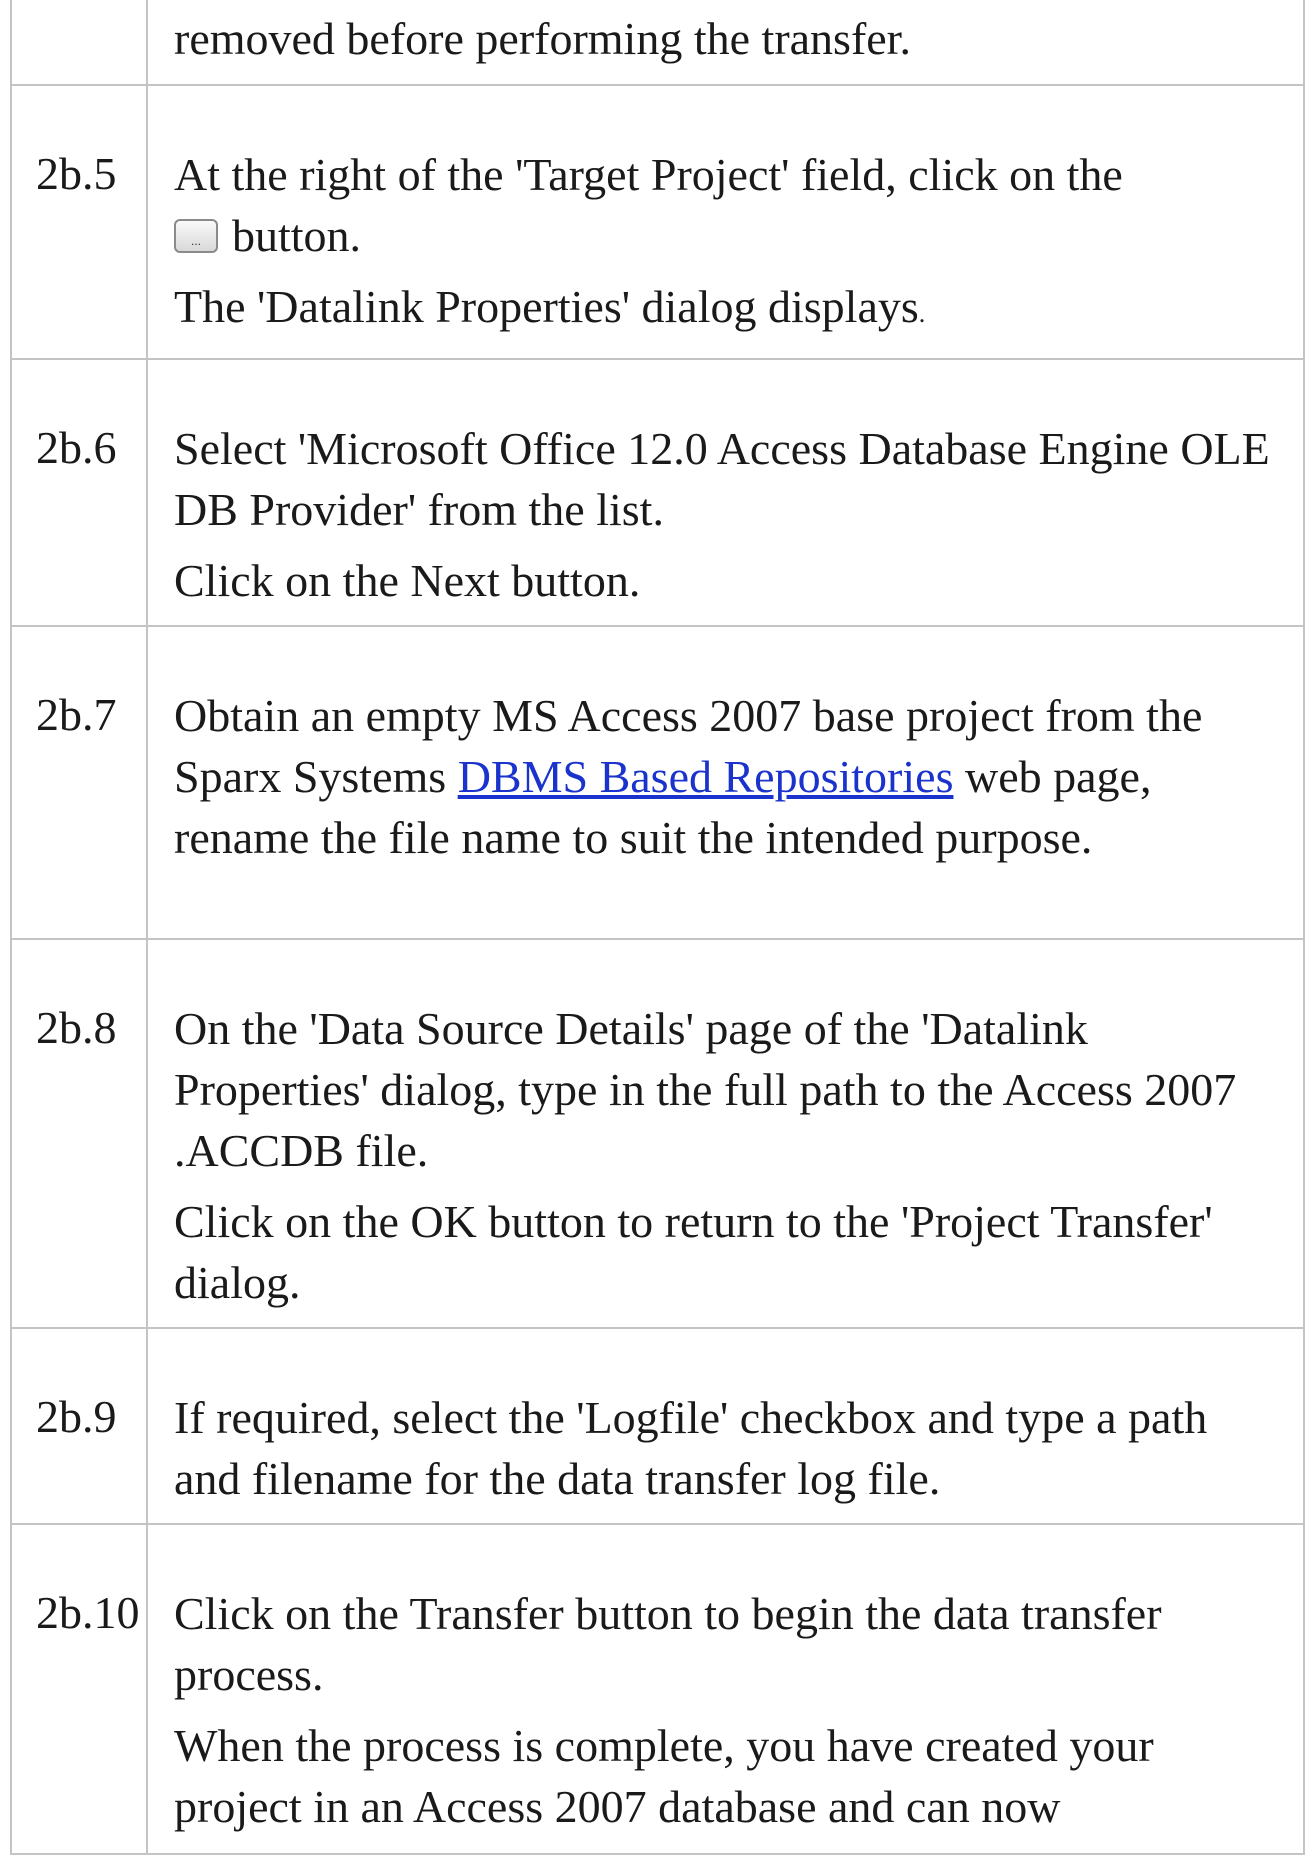 The height and width of the screenshot is (1855, 1305). Describe the element at coordinates (196, 236) in the screenshot. I see `ellipsis-button-icon` at that location.